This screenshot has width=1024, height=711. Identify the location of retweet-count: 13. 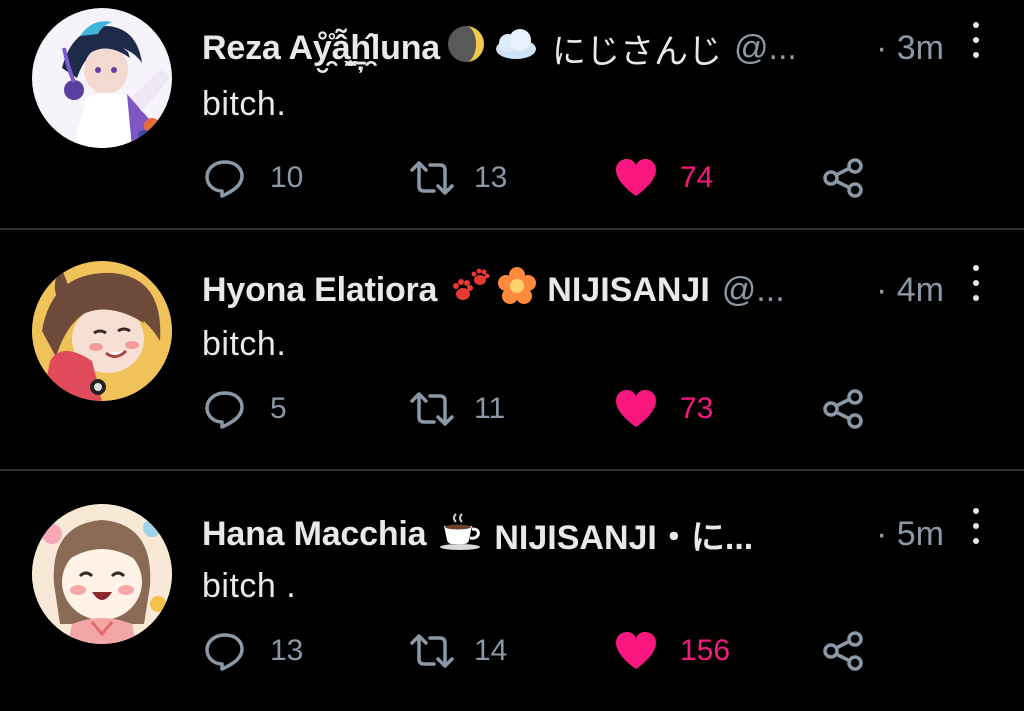
(491, 177).